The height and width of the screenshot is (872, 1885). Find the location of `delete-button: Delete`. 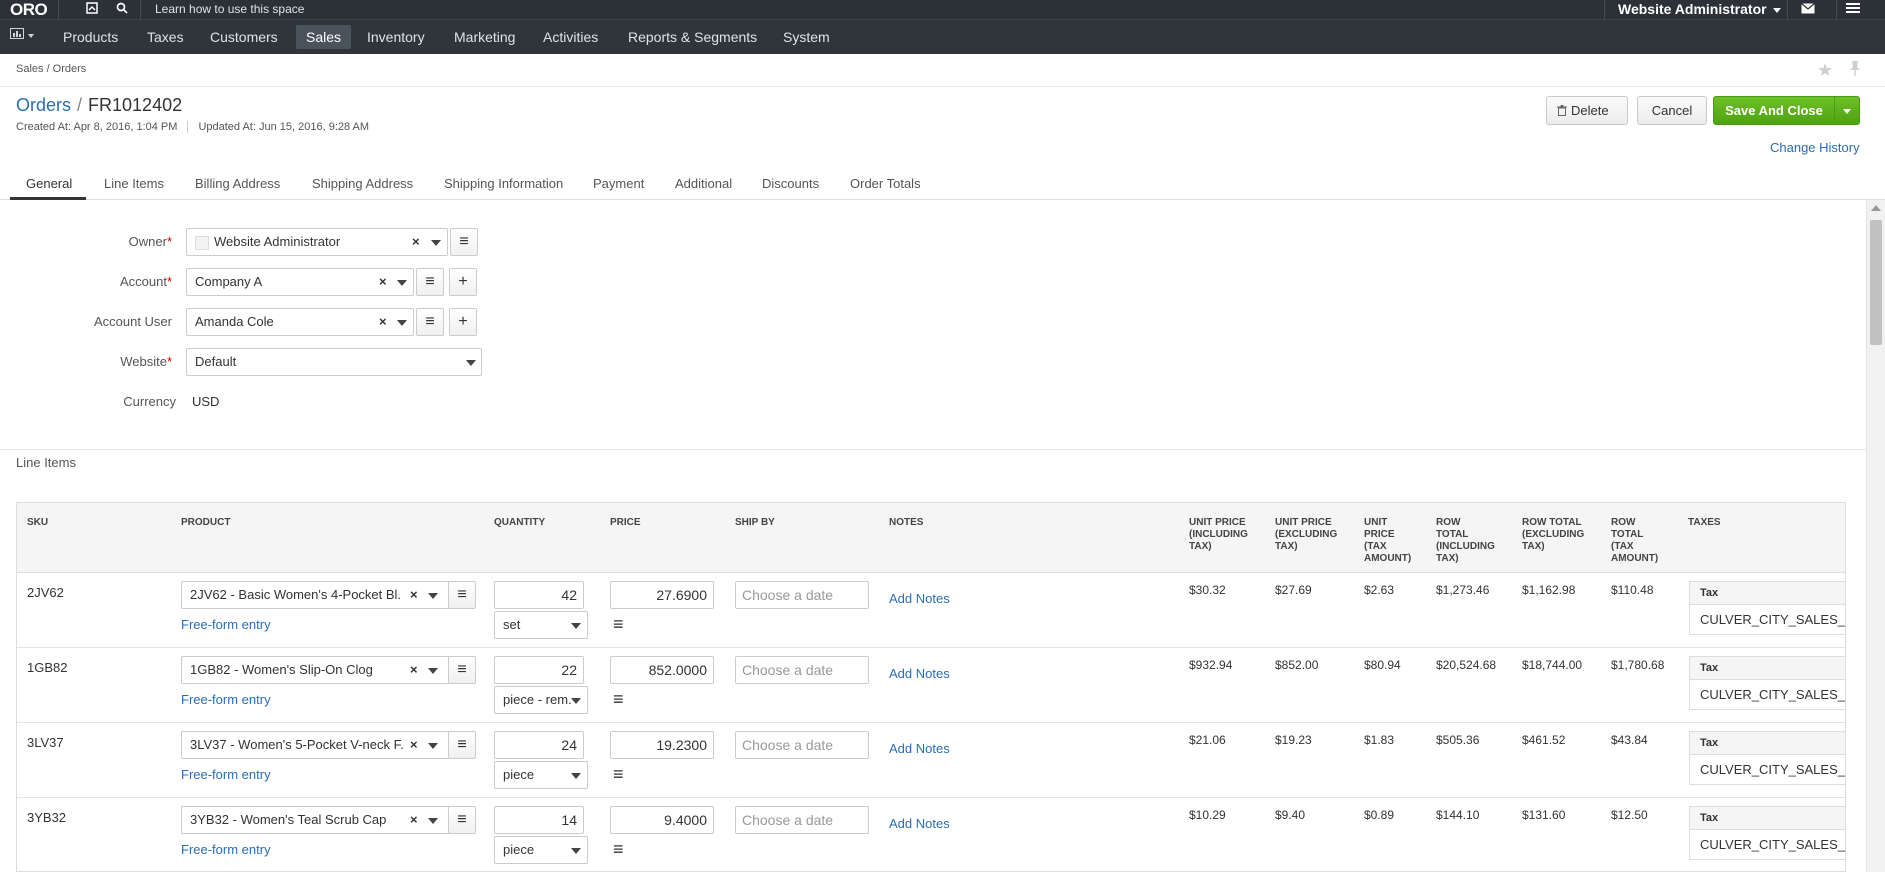

delete-button: Delete is located at coordinates (1587, 110).